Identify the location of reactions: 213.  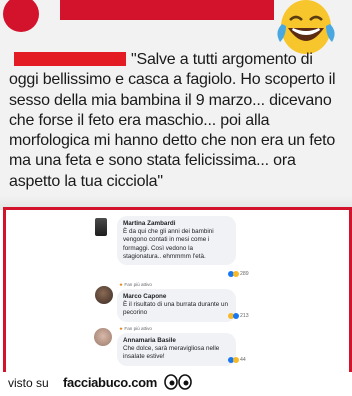
(238, 316).